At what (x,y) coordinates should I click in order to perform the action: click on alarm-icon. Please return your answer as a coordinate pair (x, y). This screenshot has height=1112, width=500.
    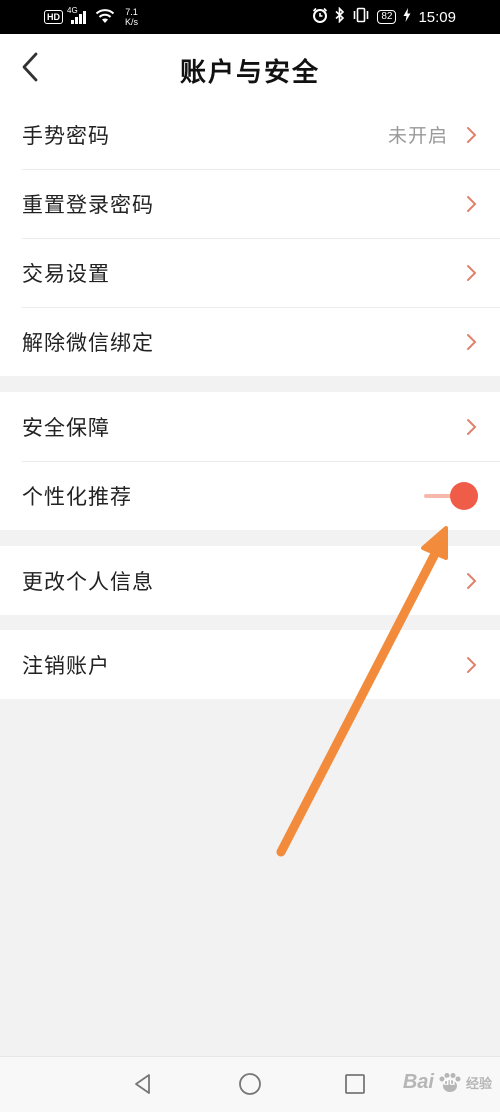
    Looking at the image, I should click on (320, 17).